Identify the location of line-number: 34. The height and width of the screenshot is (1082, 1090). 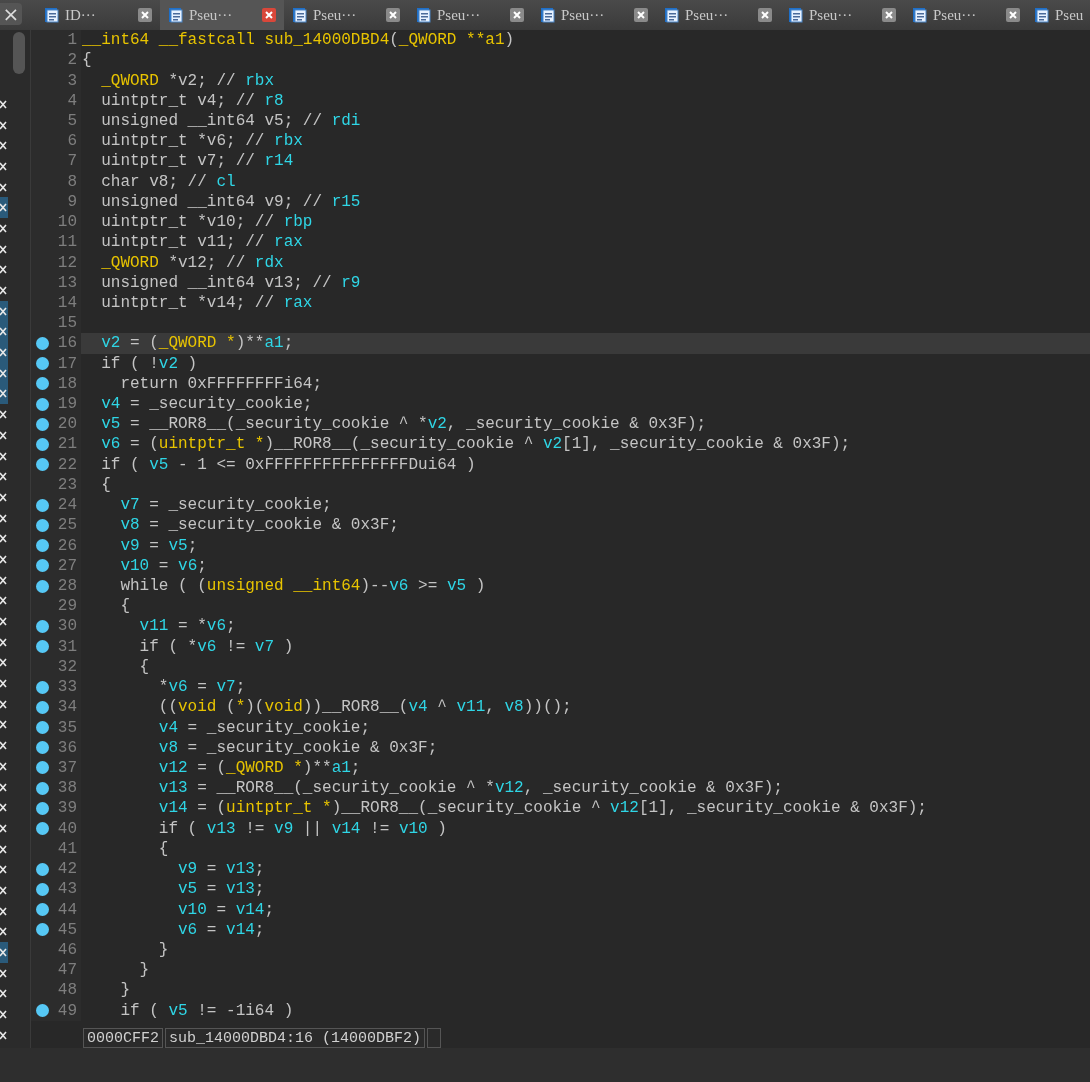
(67, 707).